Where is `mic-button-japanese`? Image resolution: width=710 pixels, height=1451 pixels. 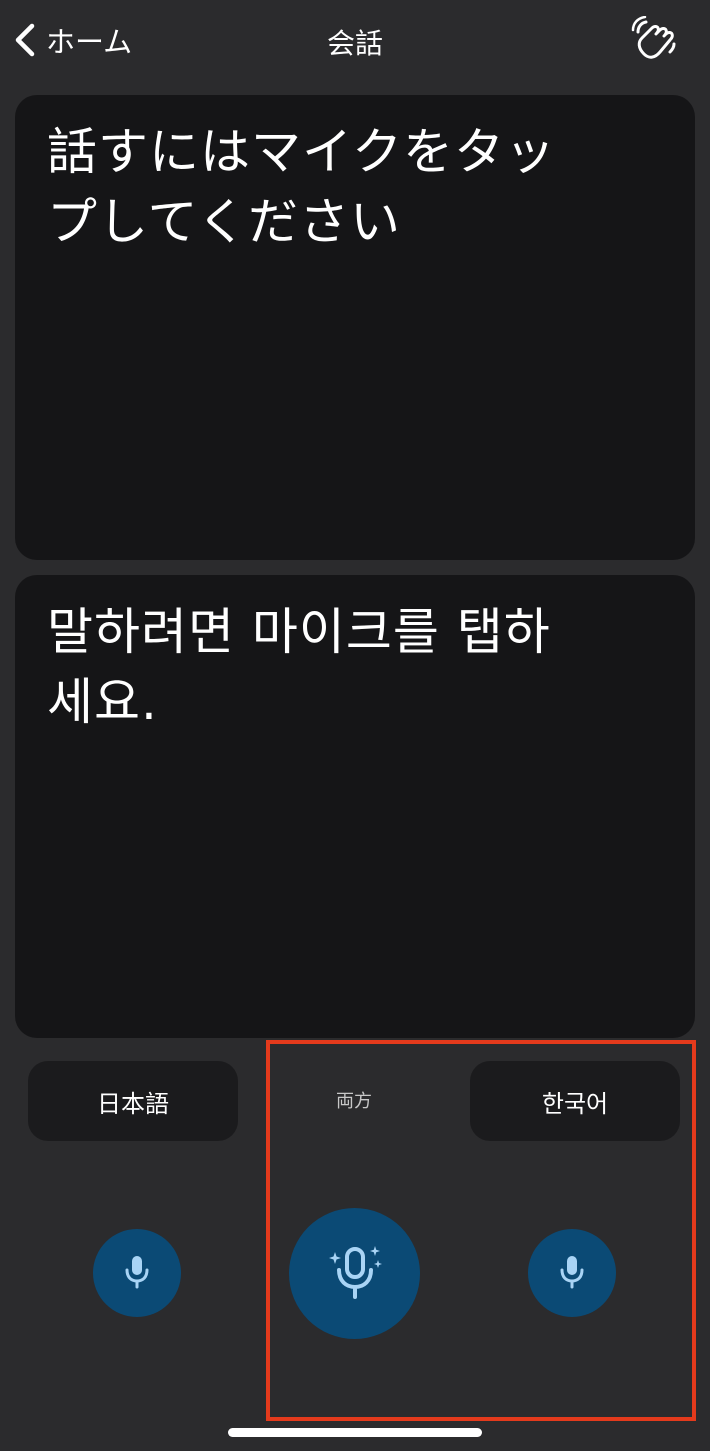 mic-button-japanese is located at coordinates (137, 1273).